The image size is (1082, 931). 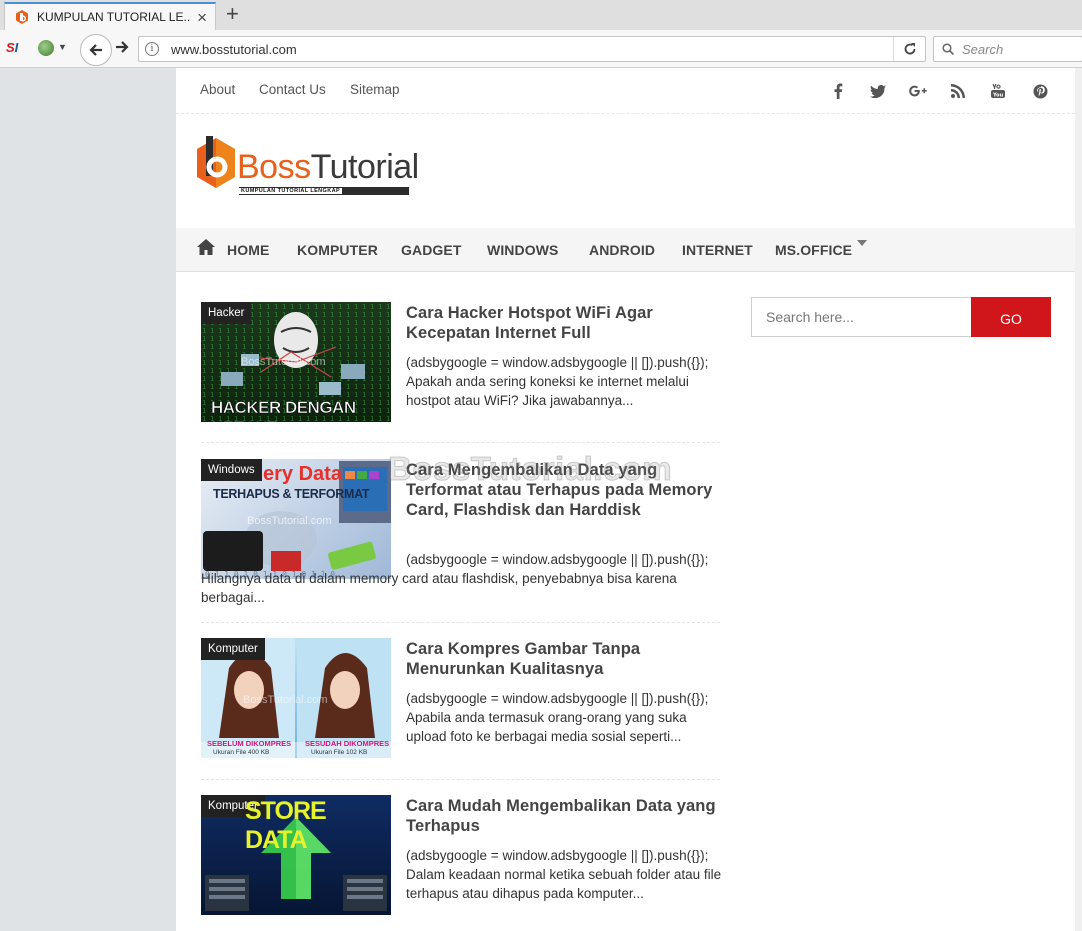 I want to click on facebook-icon, so click(x=838, y=91).